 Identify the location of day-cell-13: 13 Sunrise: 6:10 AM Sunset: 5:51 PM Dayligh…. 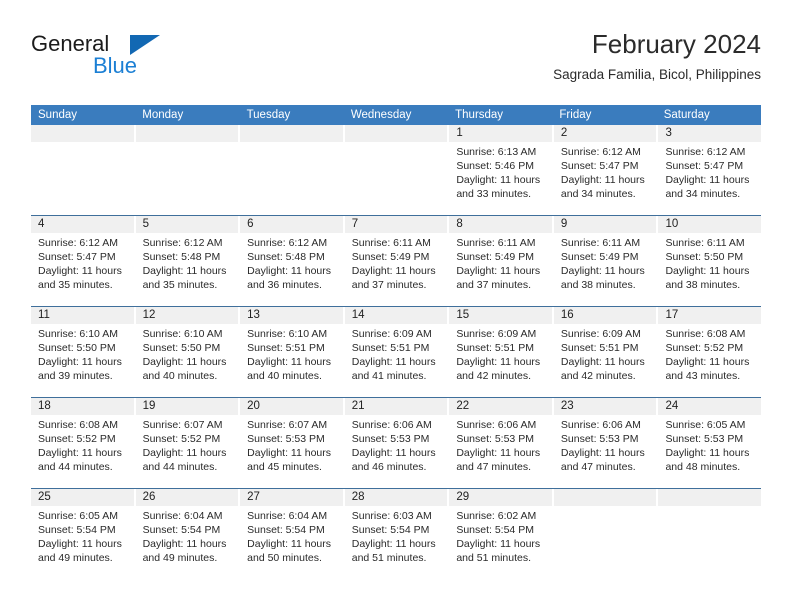
(292, 352).